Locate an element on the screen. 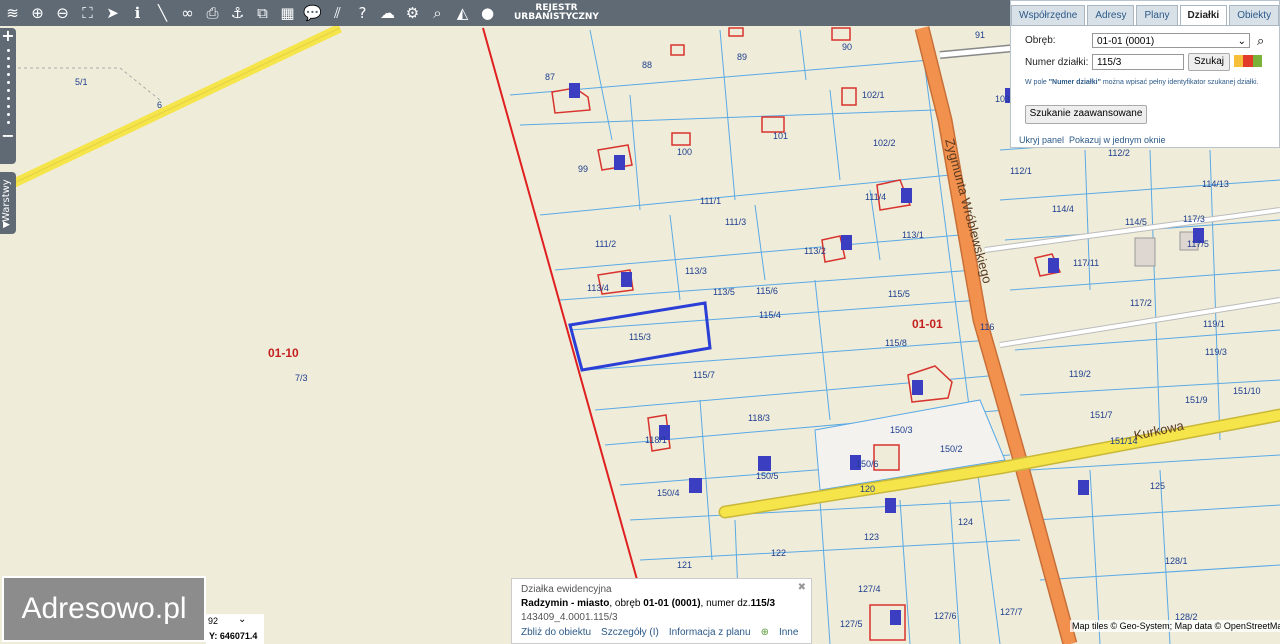  zoom-out-button: − is located at coordinates (8, 136).